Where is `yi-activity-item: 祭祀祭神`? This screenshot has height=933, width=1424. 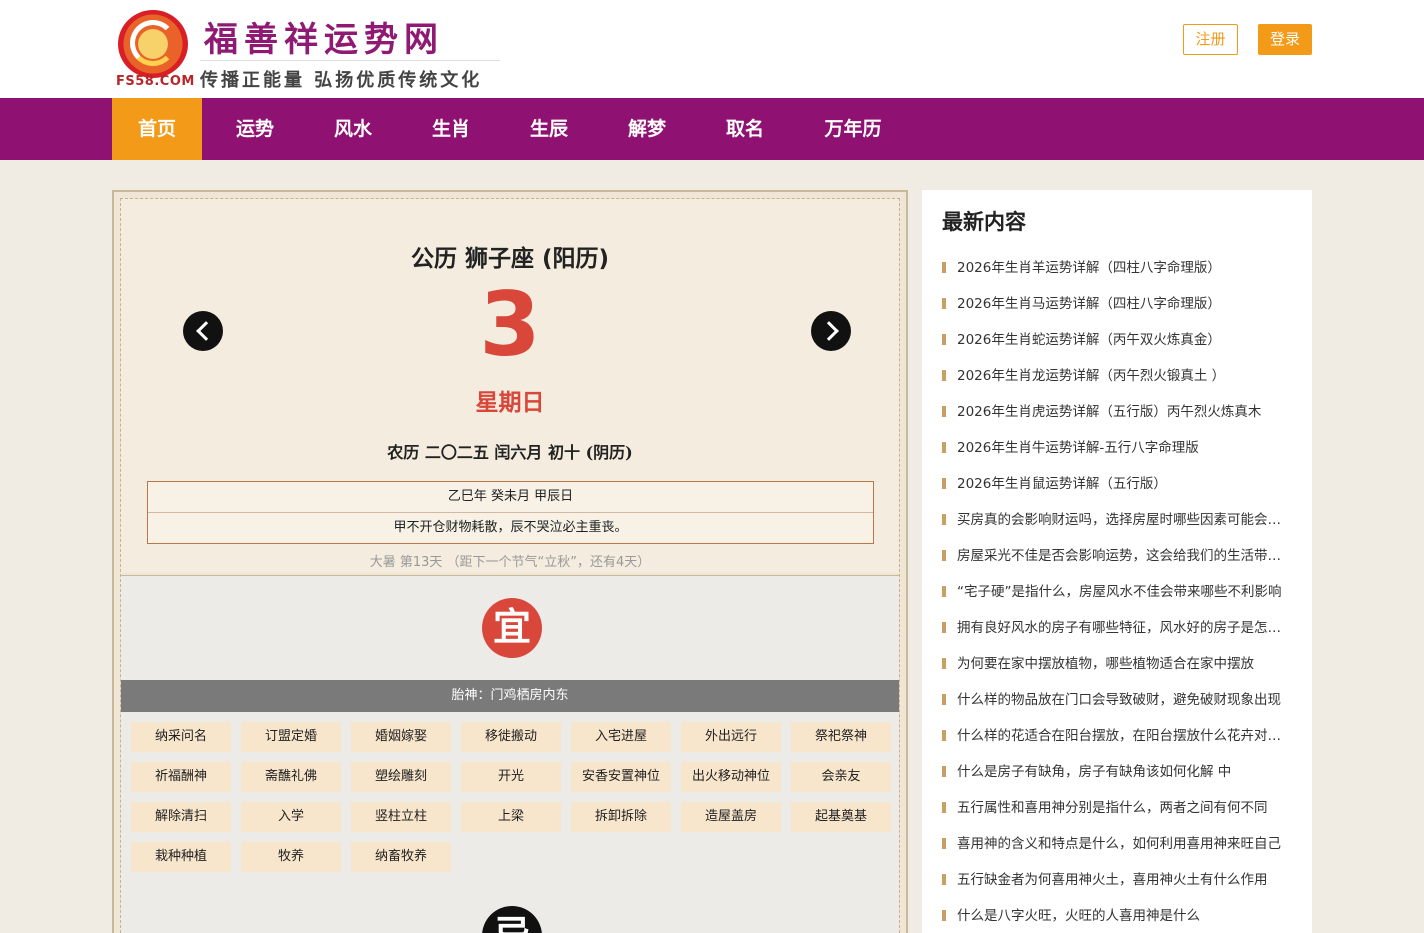
yi-activity-item: 祭祀祭神 is located at coordinates (841, 737).